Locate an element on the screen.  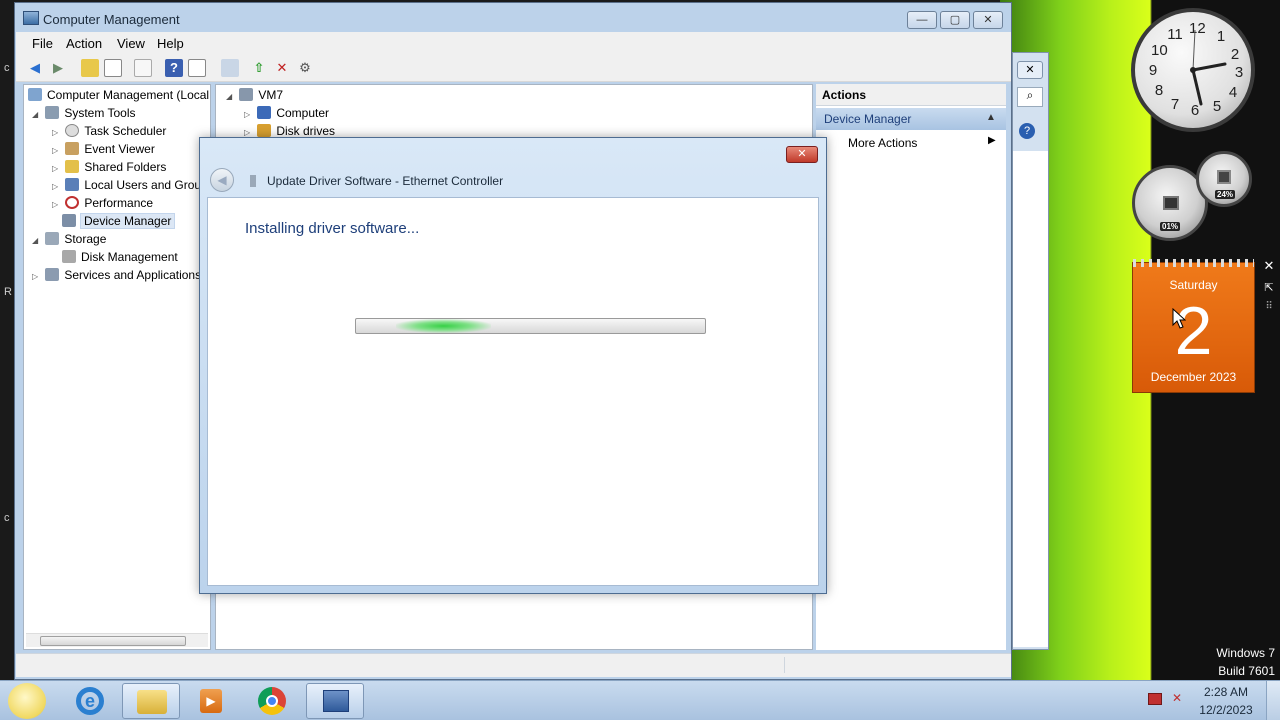
taskbar-media-player: ▶ is located at coordinates (211, 701).